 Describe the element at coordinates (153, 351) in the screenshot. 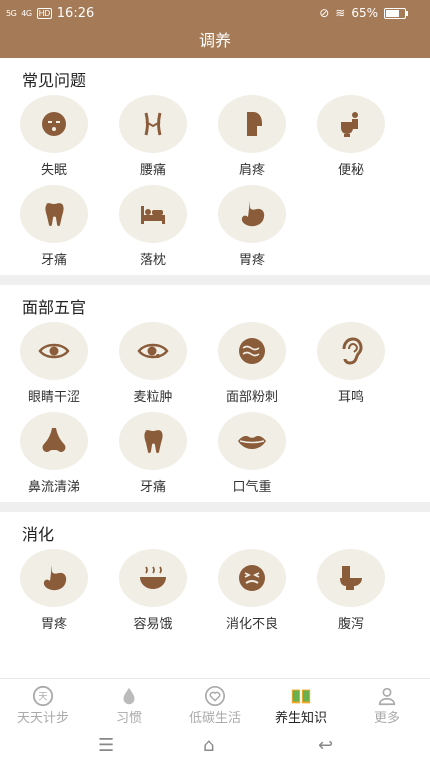

I see `eye-stye-icon` at that location.